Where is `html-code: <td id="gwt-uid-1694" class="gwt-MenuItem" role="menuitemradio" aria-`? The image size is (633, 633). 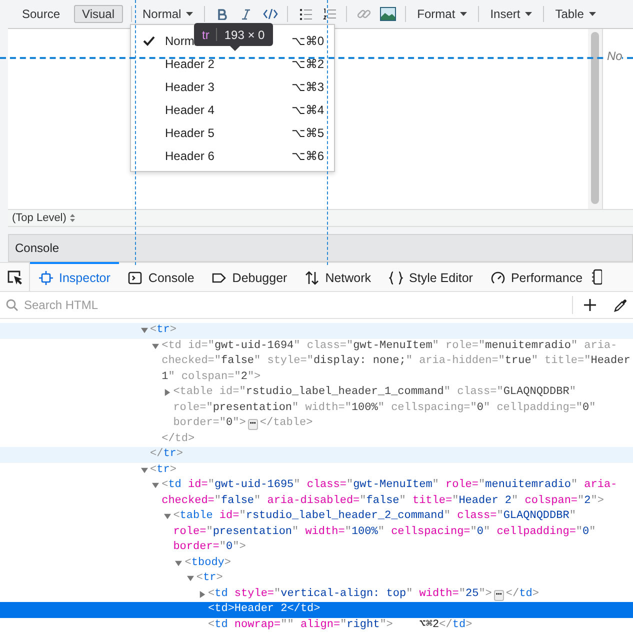
html-code: <td id="gwt-uid-1694" class="gwt-MenuItem" role="menuitemradio" aria- is located at coordinates (390, 346).